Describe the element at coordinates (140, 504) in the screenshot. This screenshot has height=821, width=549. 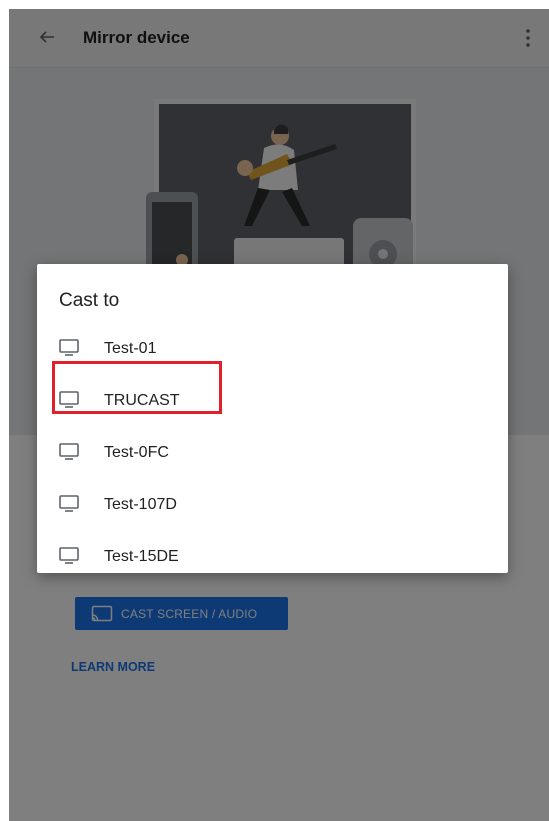
I see `device-name: Test-107D` at that location.